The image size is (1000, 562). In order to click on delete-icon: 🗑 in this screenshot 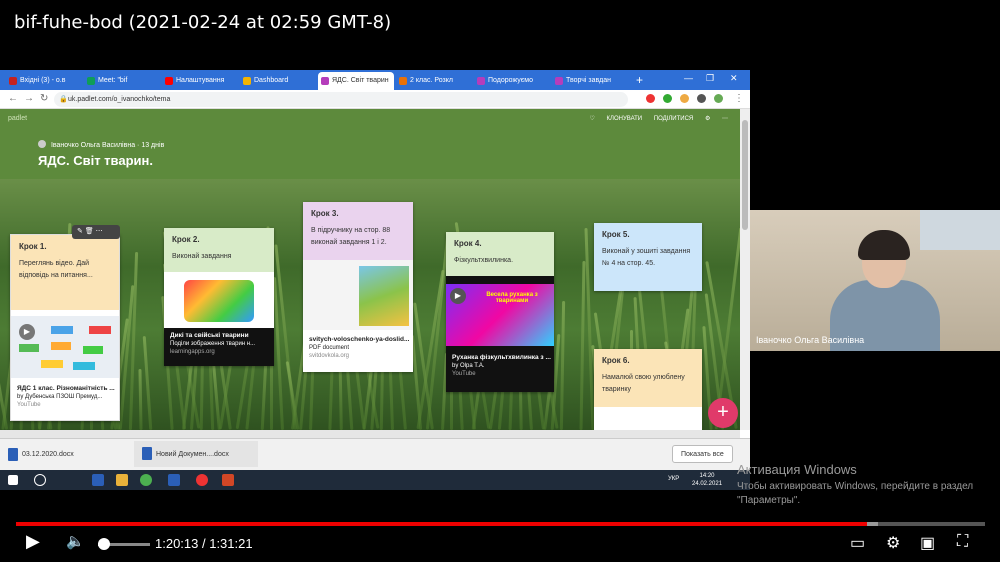, I will do `click(89, 231)`.